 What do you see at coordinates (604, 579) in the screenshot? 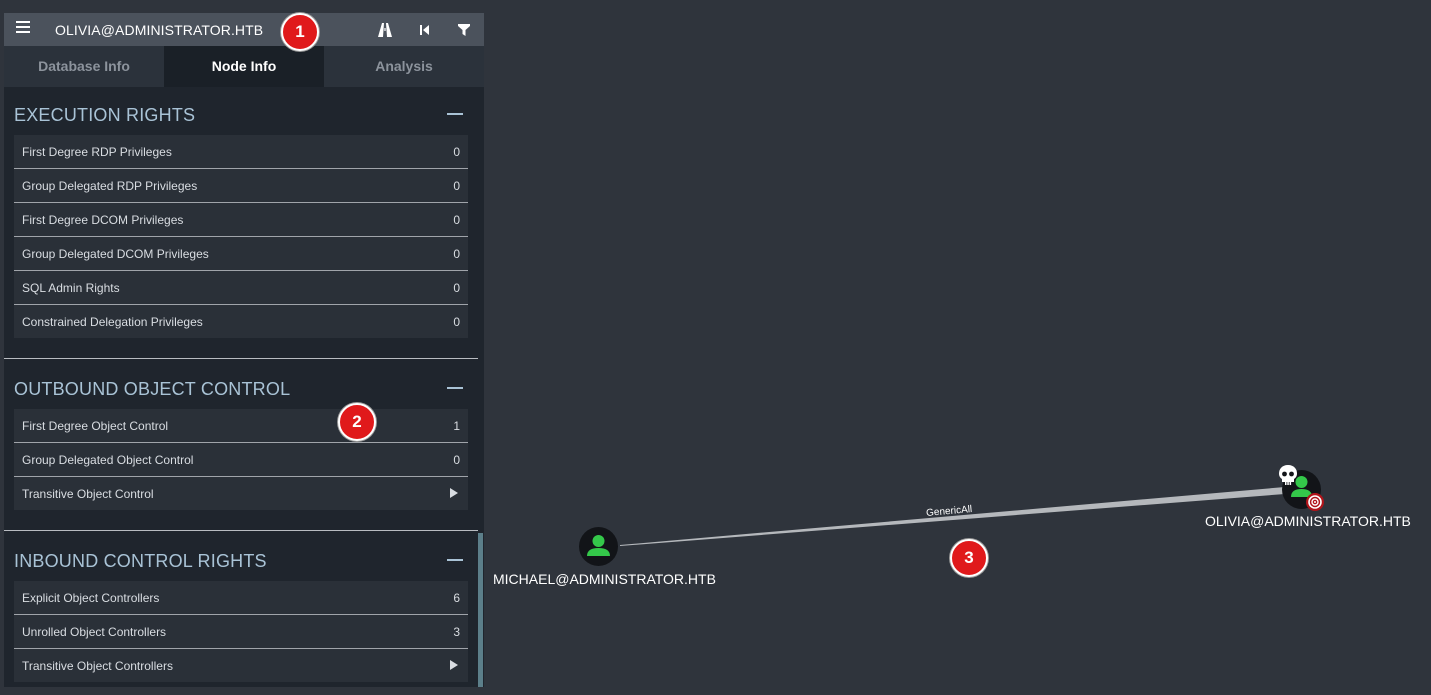
I see `michael-node-label: MICHAEL@ADMINISTRATOR.HTB` at bounding box center [604, 579].